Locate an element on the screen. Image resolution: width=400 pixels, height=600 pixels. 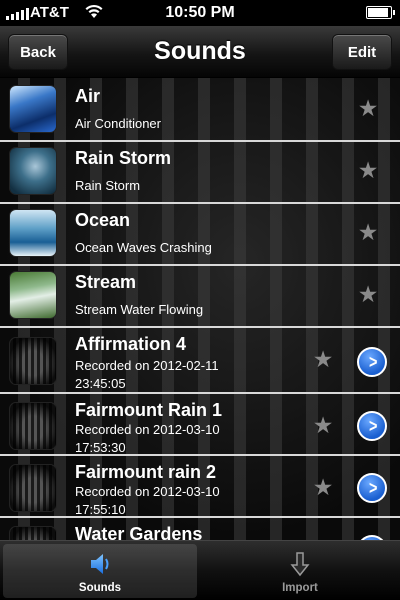
navigation-bar: Back Sounds Edit is located at coordinates (200, 52).